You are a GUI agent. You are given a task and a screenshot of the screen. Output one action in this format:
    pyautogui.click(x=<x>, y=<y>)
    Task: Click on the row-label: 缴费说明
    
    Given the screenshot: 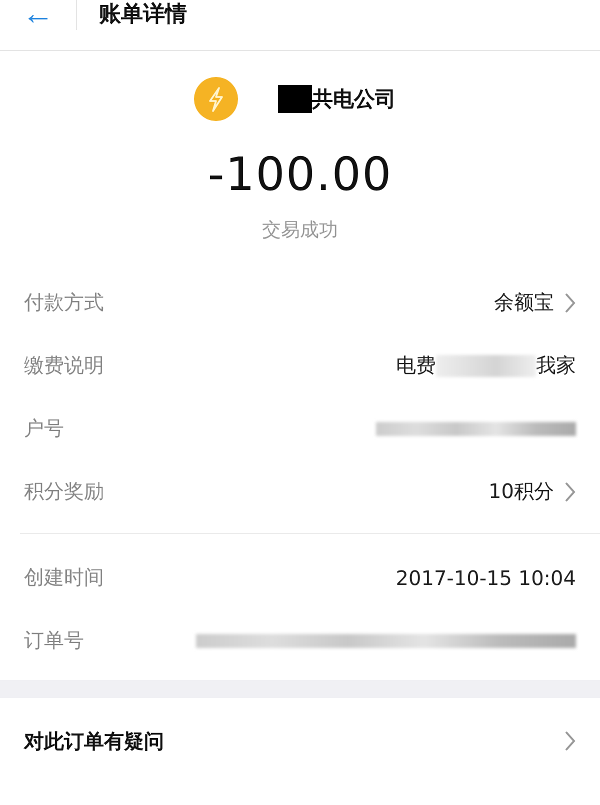 What is the action you would take?
    pyautogui.click(x=64, y=365)
    